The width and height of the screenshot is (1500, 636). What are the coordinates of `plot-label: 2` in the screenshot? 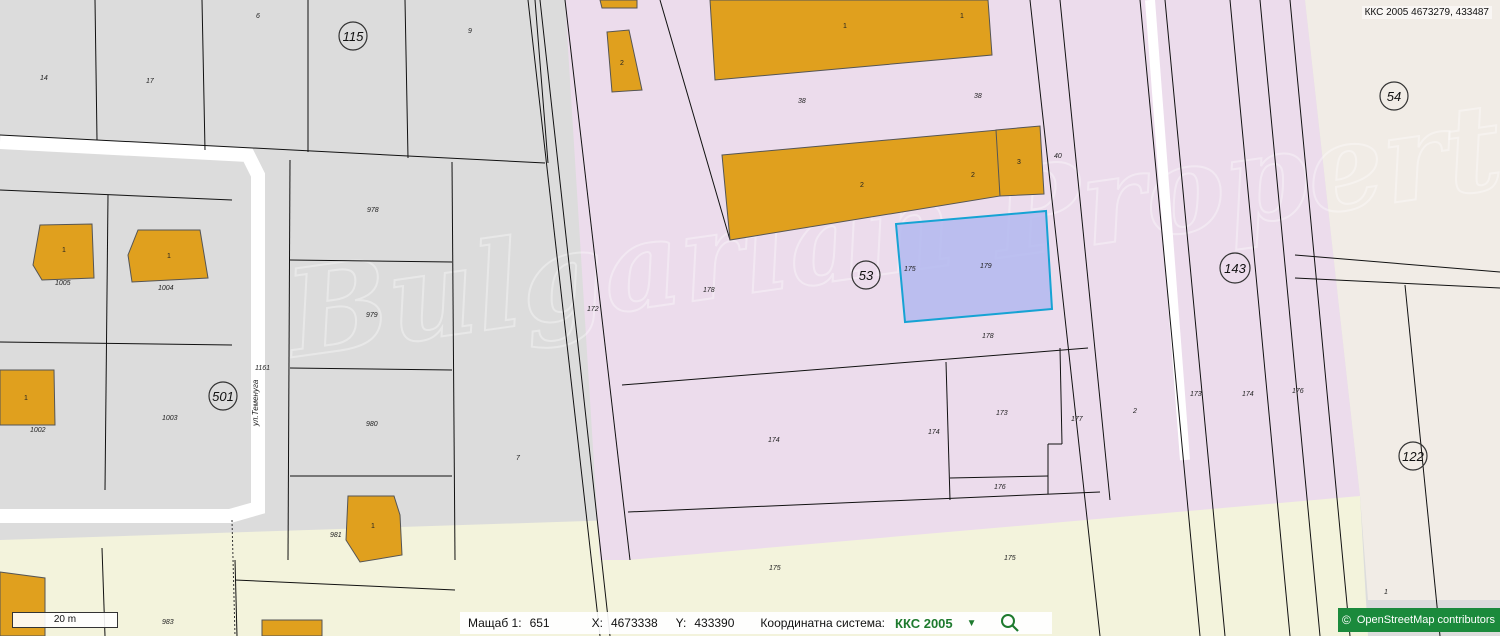 It's located at (1134, 411).